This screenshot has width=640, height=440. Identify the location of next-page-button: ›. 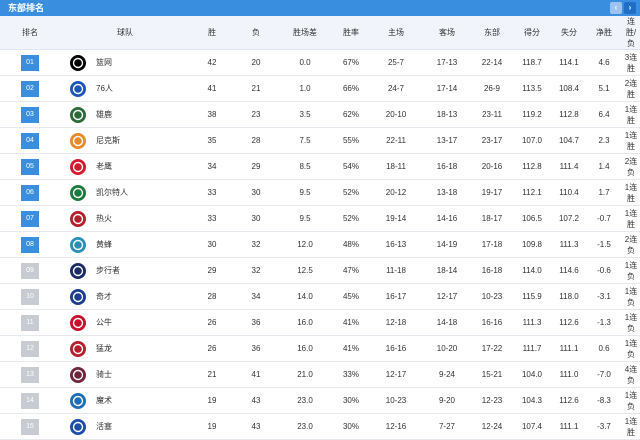
(630, 8).